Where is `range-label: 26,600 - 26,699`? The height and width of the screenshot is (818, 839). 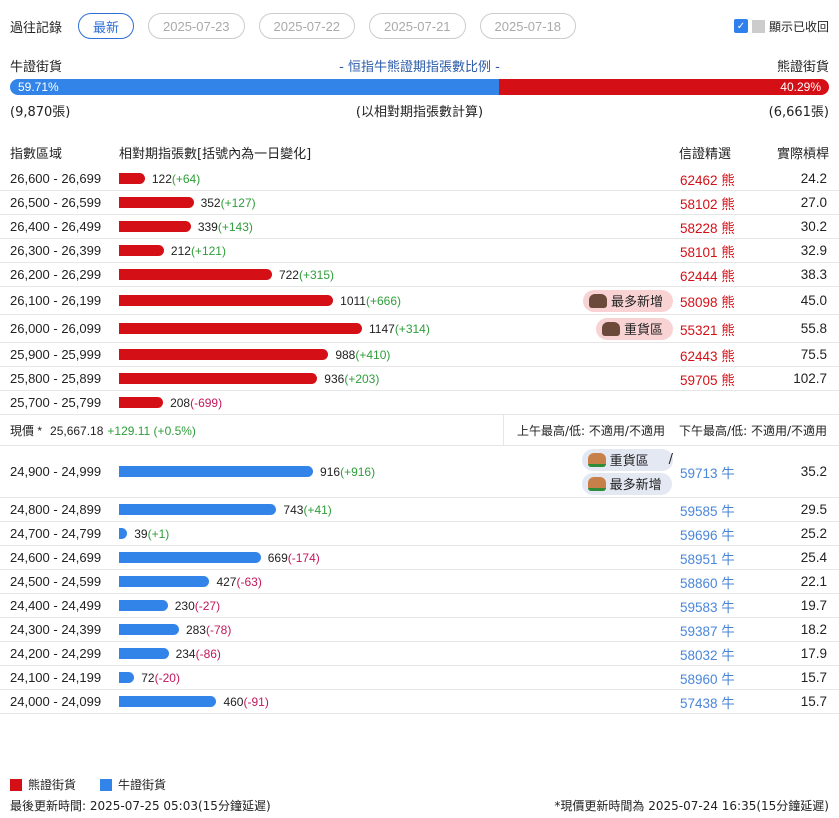 range-label: 26,600 - 26,699 is located at coordinates (56, 178).